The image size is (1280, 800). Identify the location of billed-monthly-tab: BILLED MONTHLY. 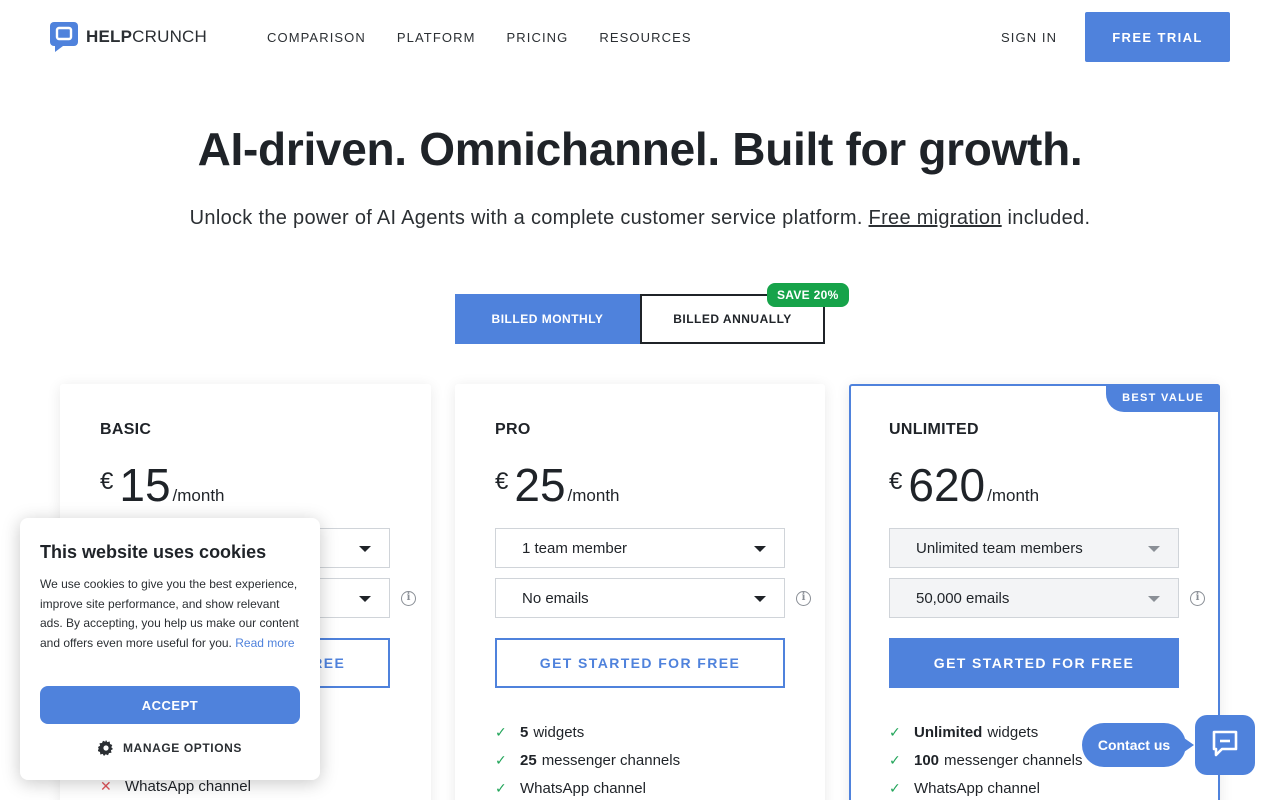
(547, 319).